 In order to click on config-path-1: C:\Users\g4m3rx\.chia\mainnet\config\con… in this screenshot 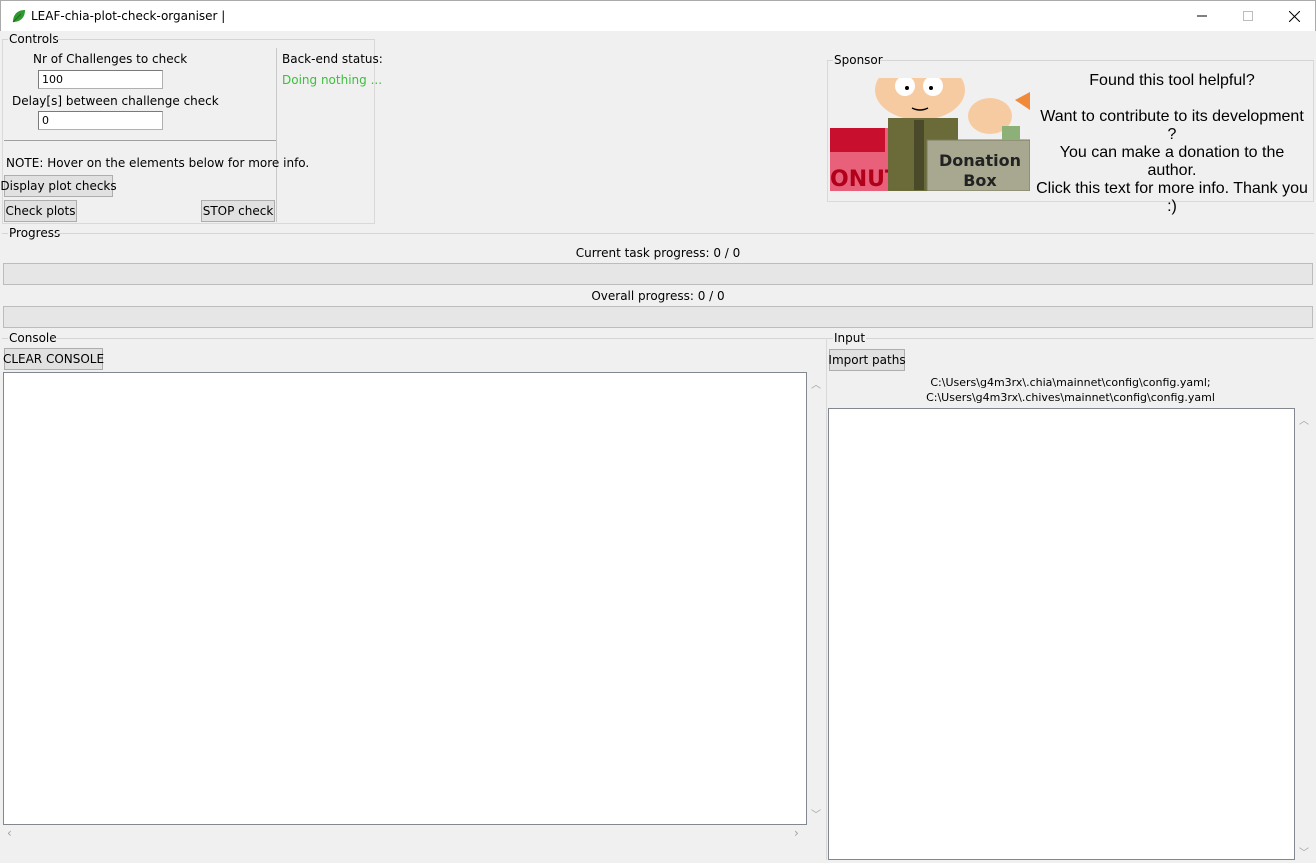, I will do `click(1070, 382)`.